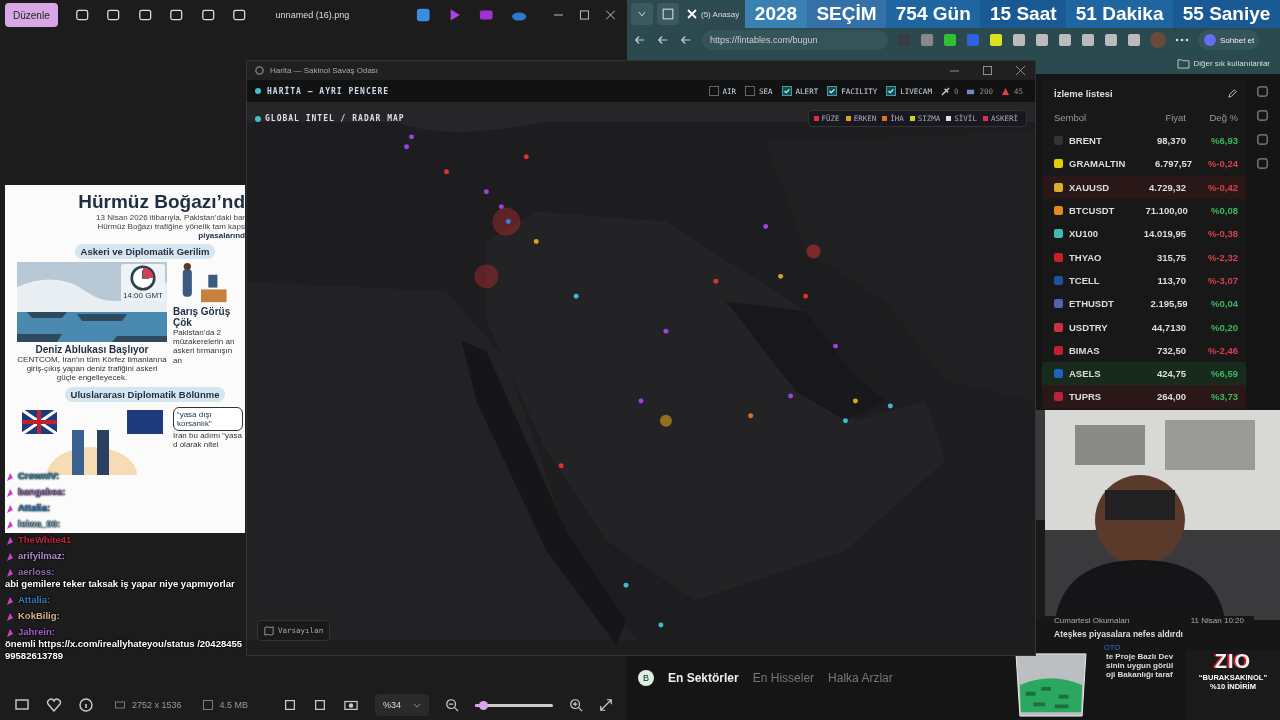 The image size is (1280, 720). What do you see at coordinates (1224, 397) in the screenshot?
I see `change-text: %3,73` at bounding box center [1224, 397].